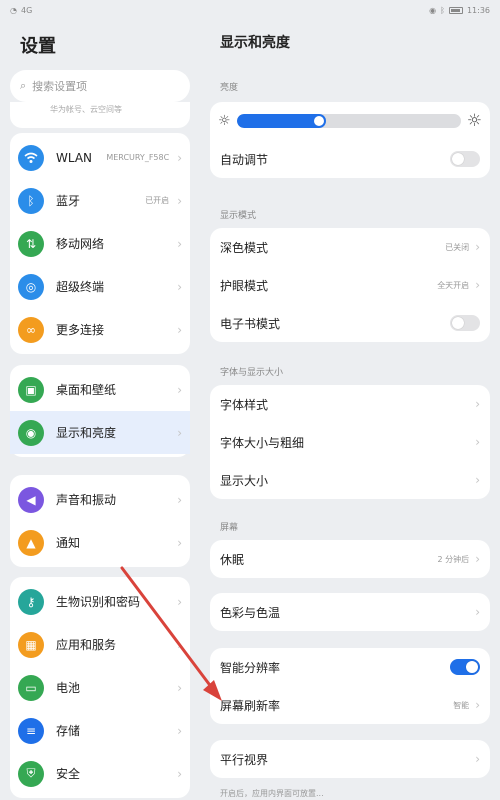 This screenshot has height=800, width=500. Describe the element at coordinates (31, 243) in the screenshot. I see `mobile-network-icon: ⇅` at that location.